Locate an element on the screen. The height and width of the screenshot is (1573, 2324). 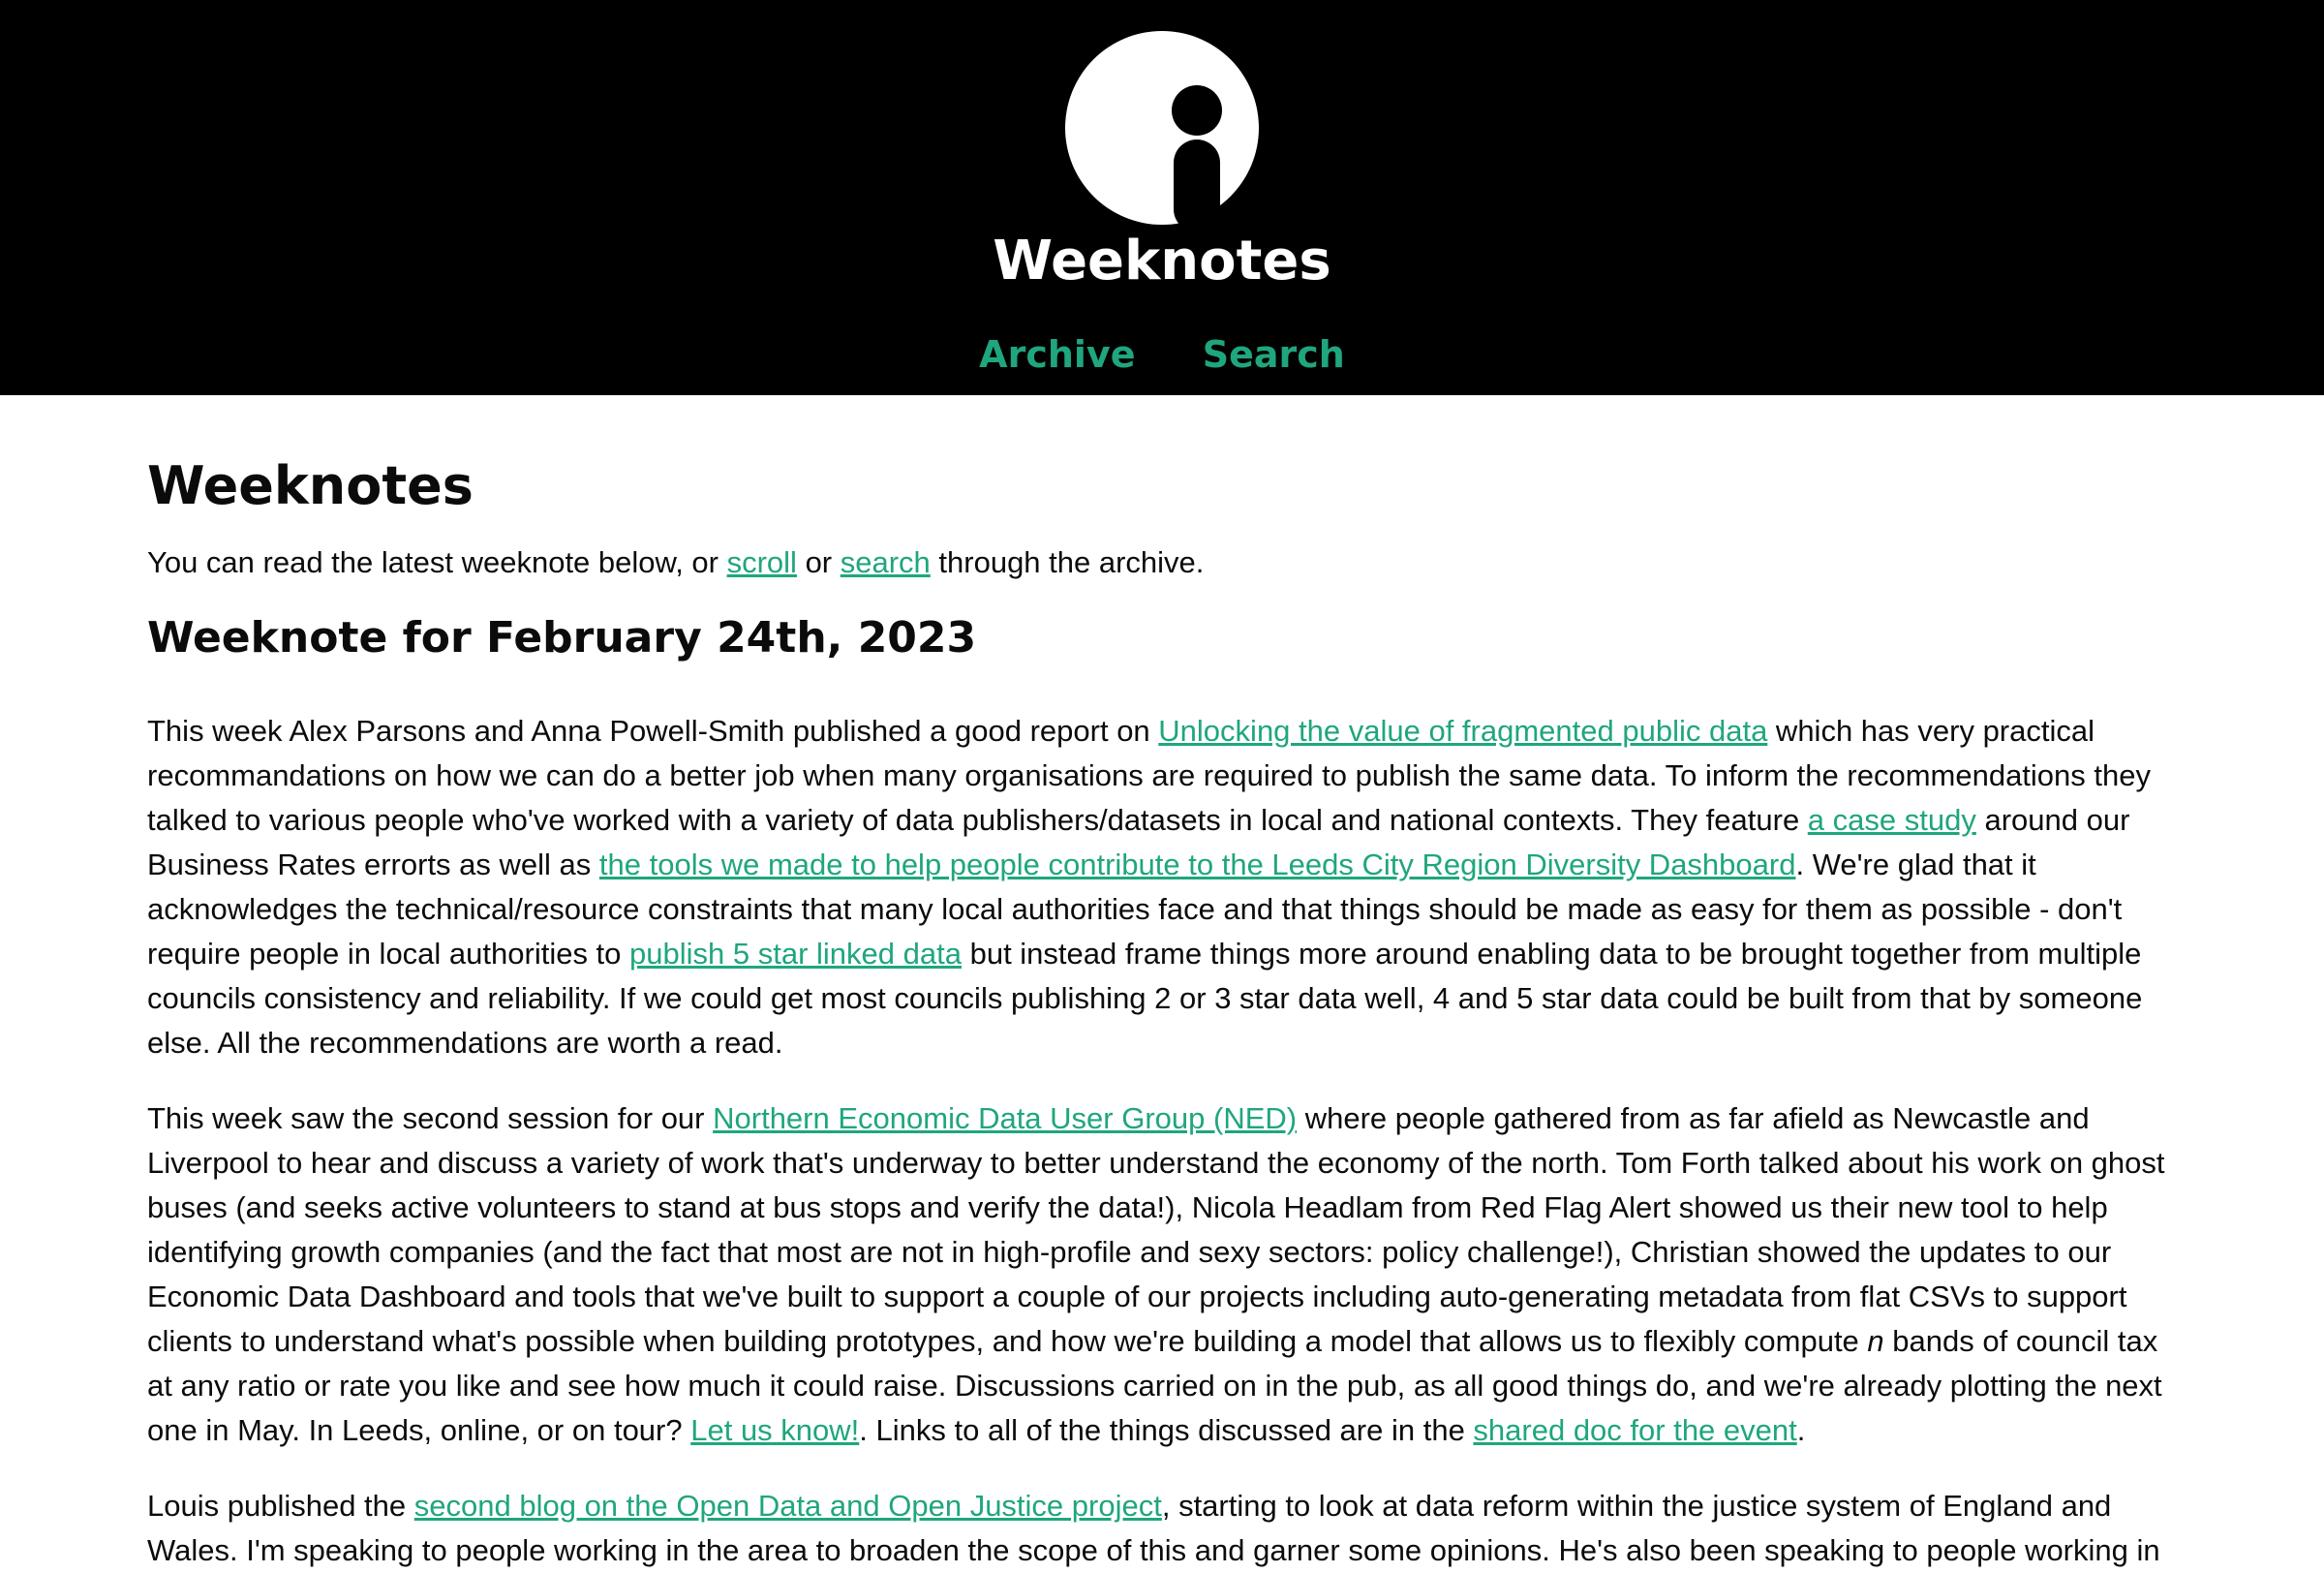
p2-text-1: This week saw the second session for our is located at coordinates (431, 1118).